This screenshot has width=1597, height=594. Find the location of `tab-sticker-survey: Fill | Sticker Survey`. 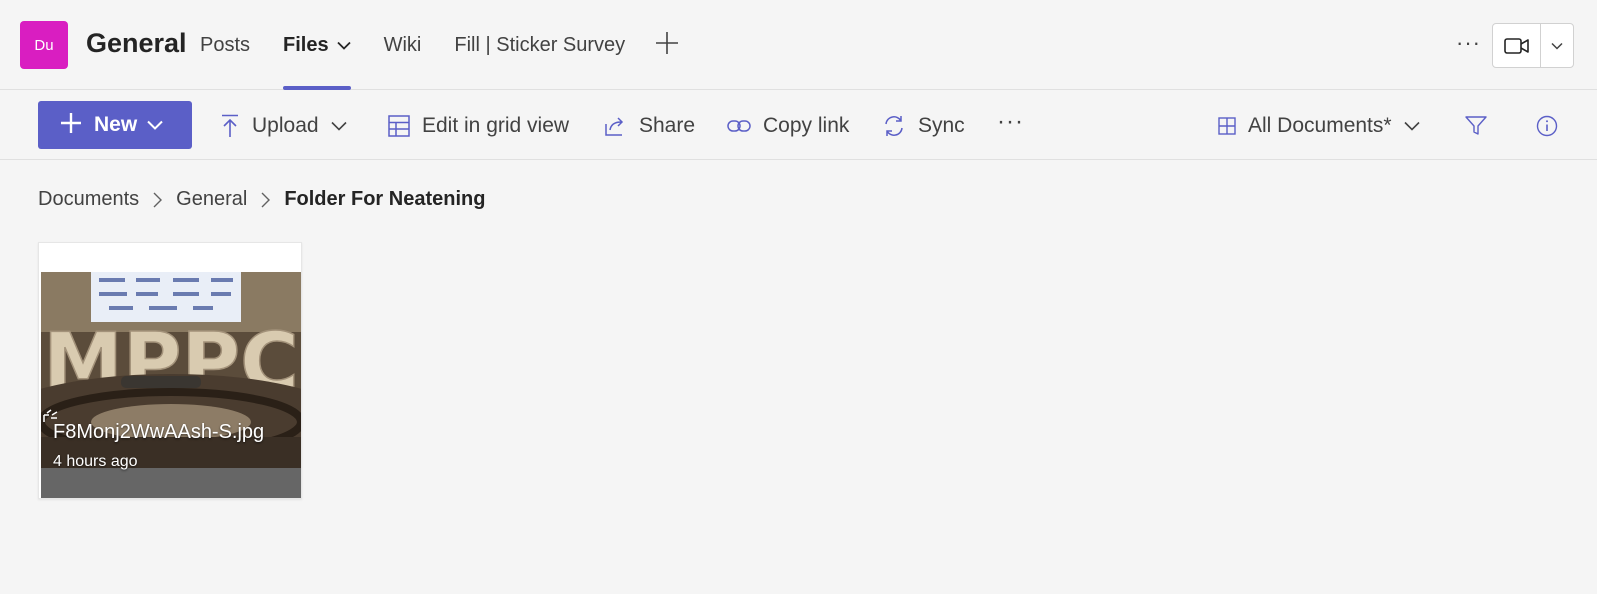

tab-sticker-survey: Fill | Sticker Survey is located at coordinates (539, 45).